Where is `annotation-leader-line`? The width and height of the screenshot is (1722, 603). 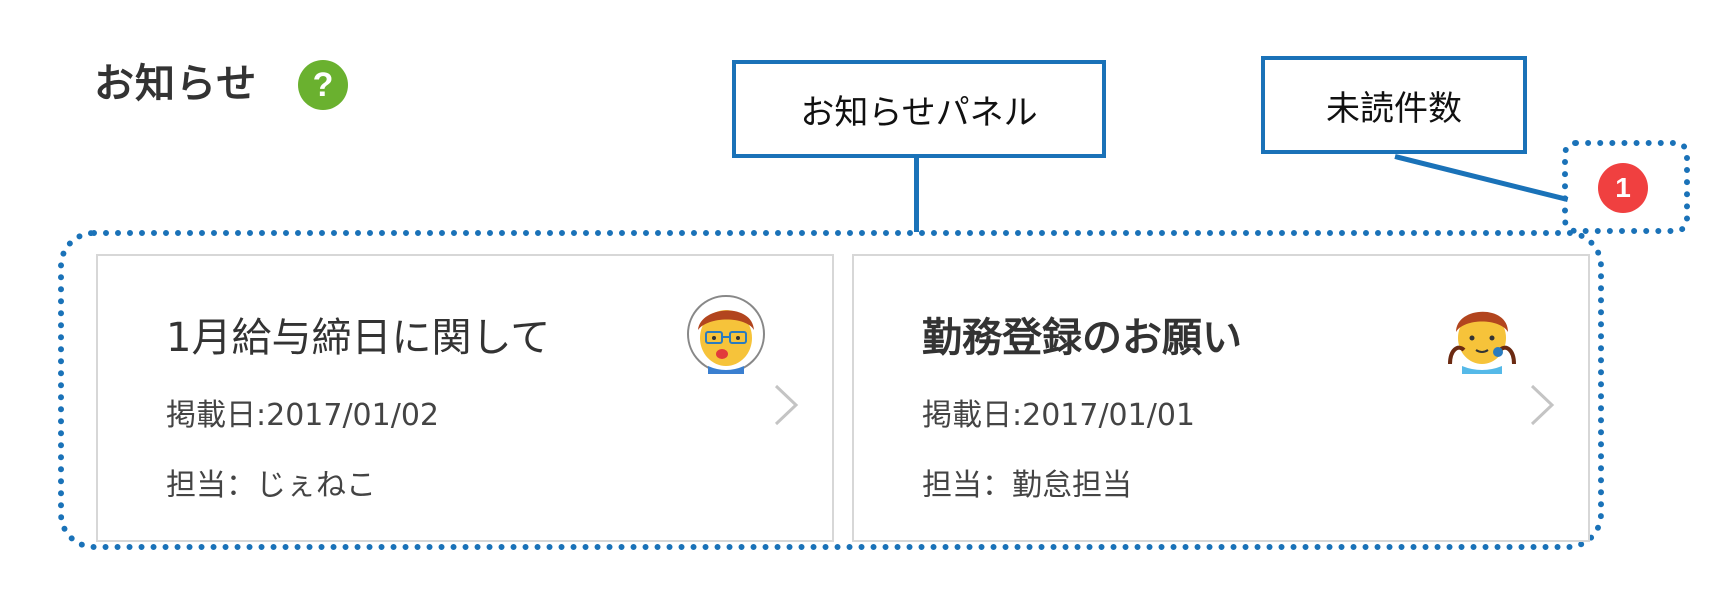 annotation-leader-line is located at coordinates (1481, 178).